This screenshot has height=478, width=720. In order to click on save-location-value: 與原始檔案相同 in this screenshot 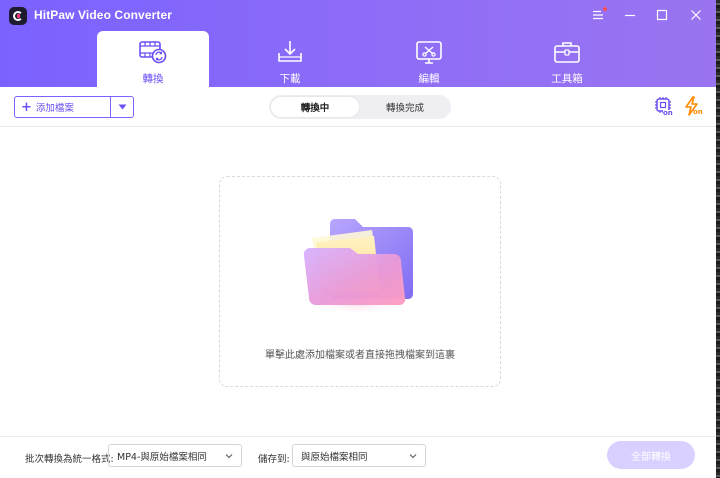, I will do `click(334, 457)`.